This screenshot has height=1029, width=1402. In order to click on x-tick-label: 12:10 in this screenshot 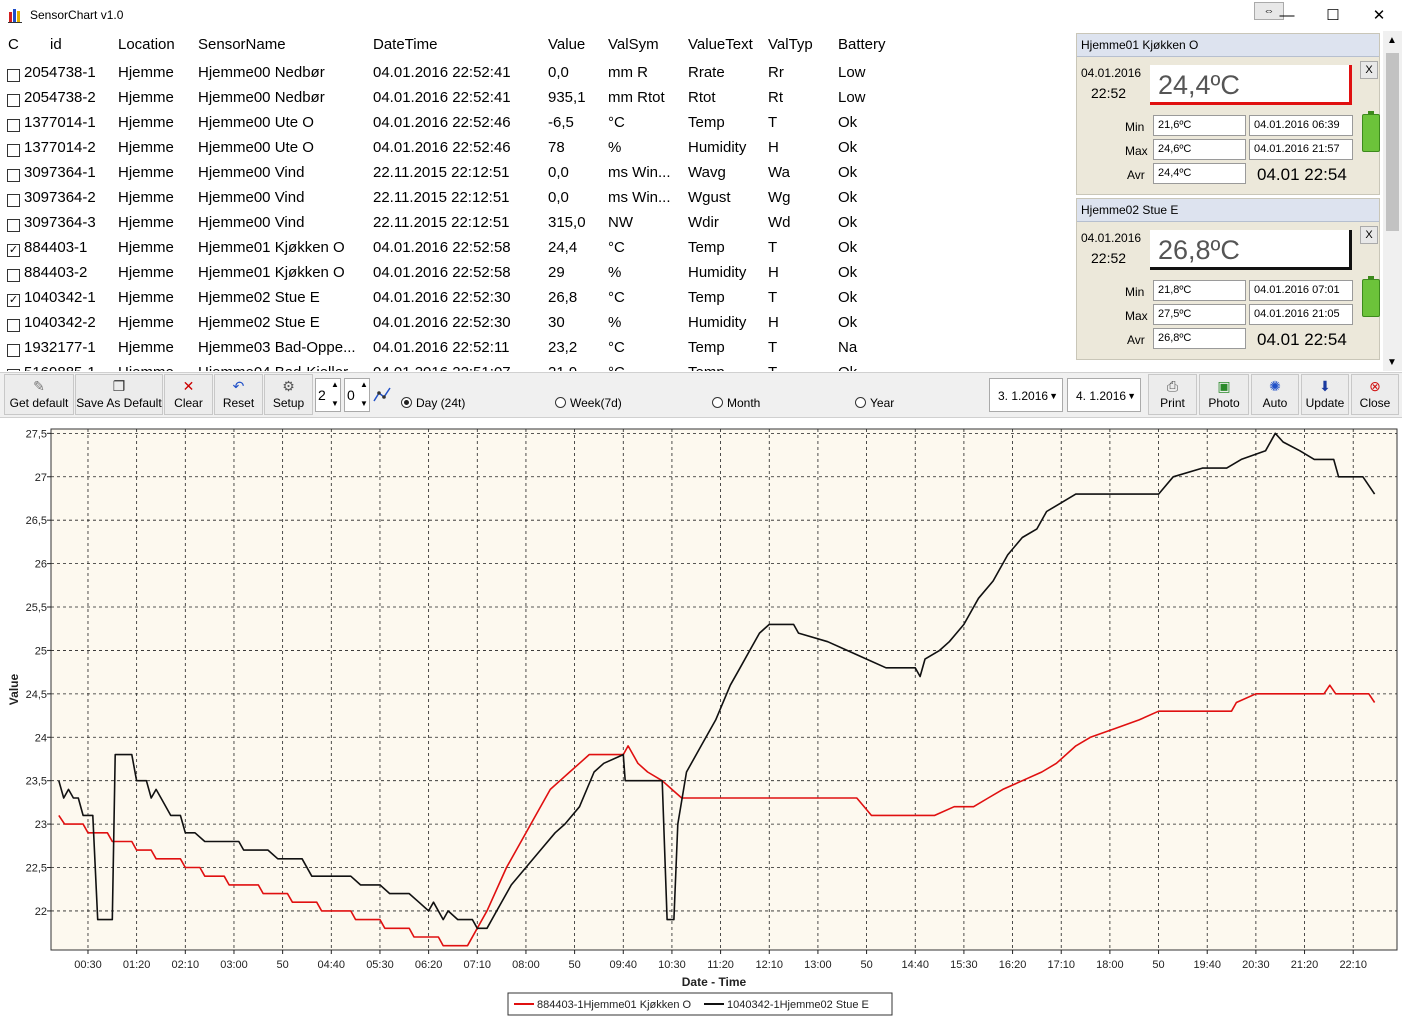, I will do `click(769, 965)`.